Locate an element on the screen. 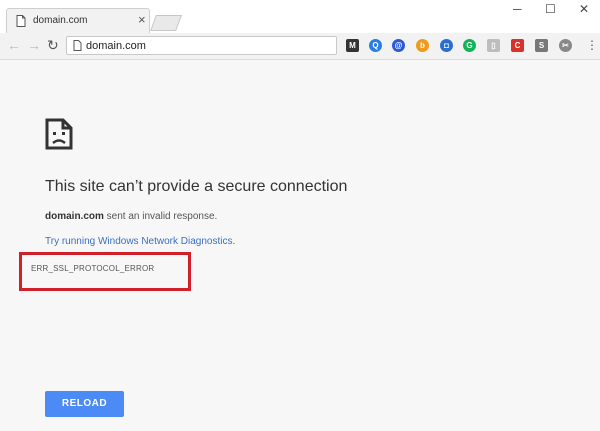 The height and width of the screenshot is (431, 600). q-extension-icon: Q is located at coordinates (375, 45).